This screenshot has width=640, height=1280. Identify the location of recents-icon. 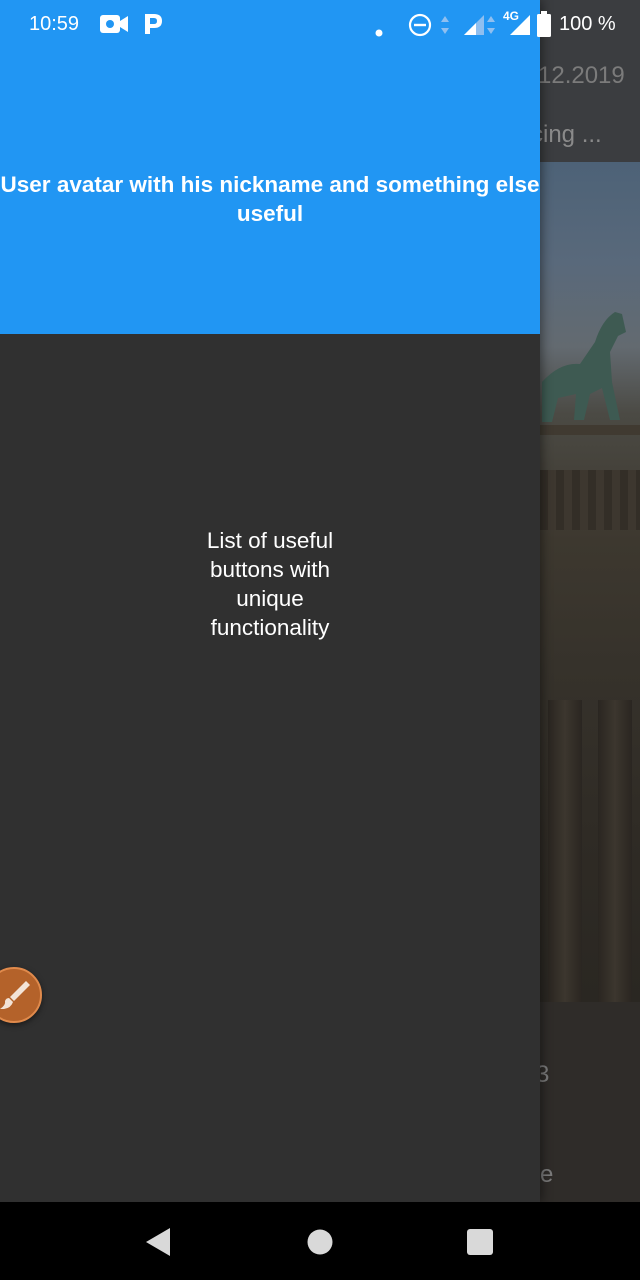
(480, 1244).